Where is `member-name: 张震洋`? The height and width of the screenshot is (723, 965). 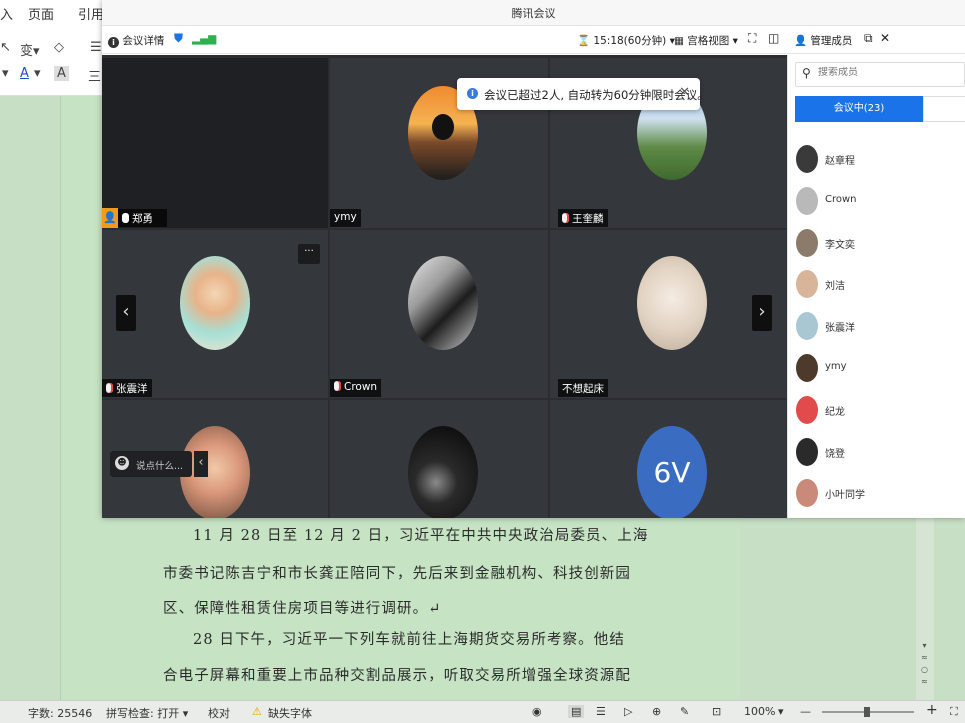
member-name: 张震洋 is located at coordinates (840, 329).